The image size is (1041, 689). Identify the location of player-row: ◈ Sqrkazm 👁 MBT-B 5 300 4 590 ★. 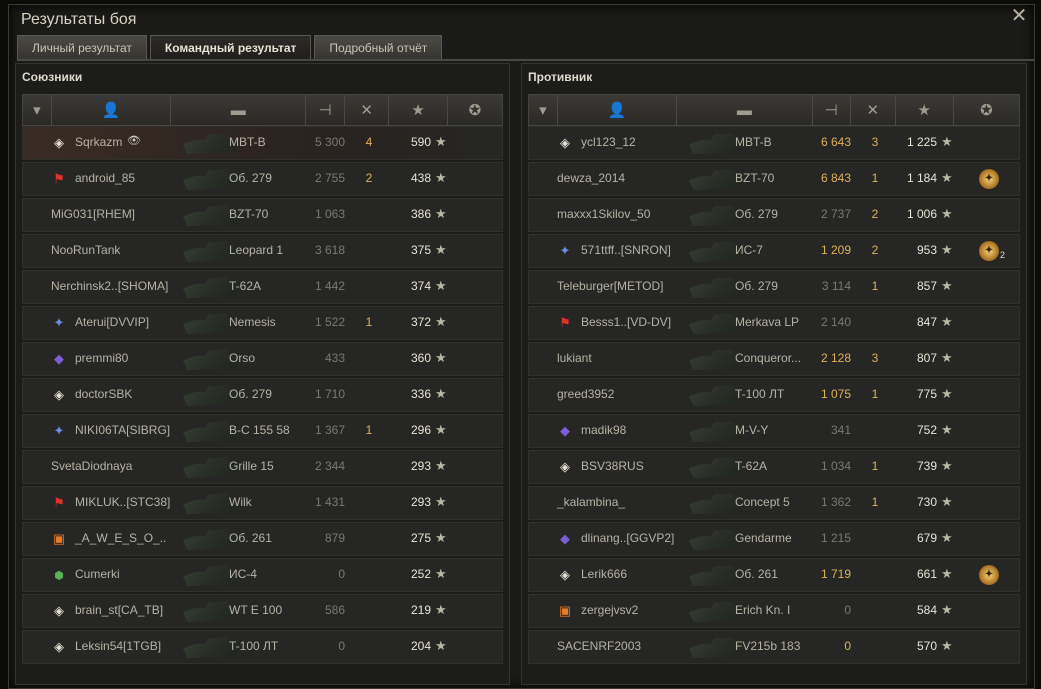
(262, 143).